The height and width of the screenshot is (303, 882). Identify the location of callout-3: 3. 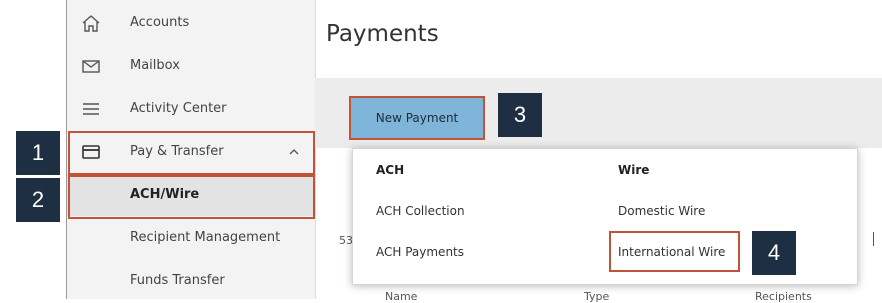
(520, 115).